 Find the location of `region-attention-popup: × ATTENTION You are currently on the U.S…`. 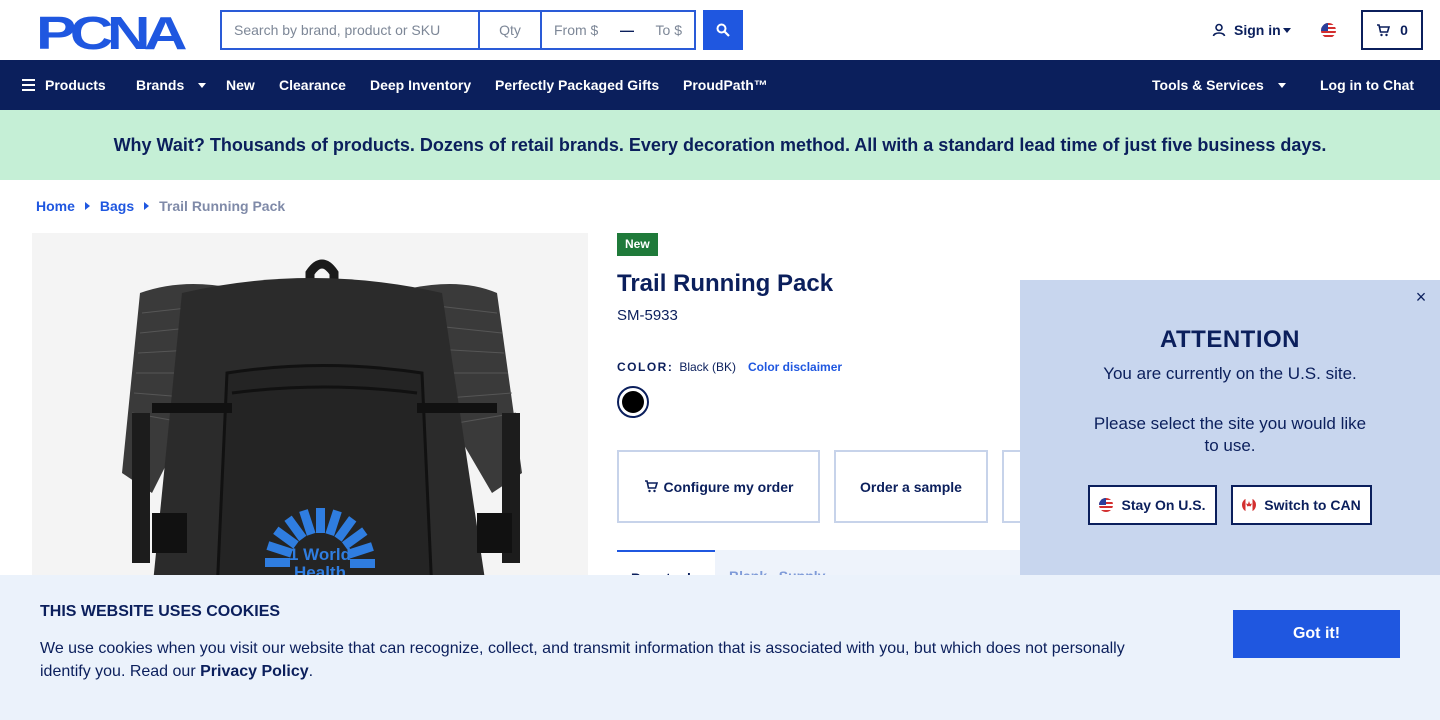

region-attention-popup: × ATTENTION You are currently on the U.S… is located at coordinates (1230, 430).